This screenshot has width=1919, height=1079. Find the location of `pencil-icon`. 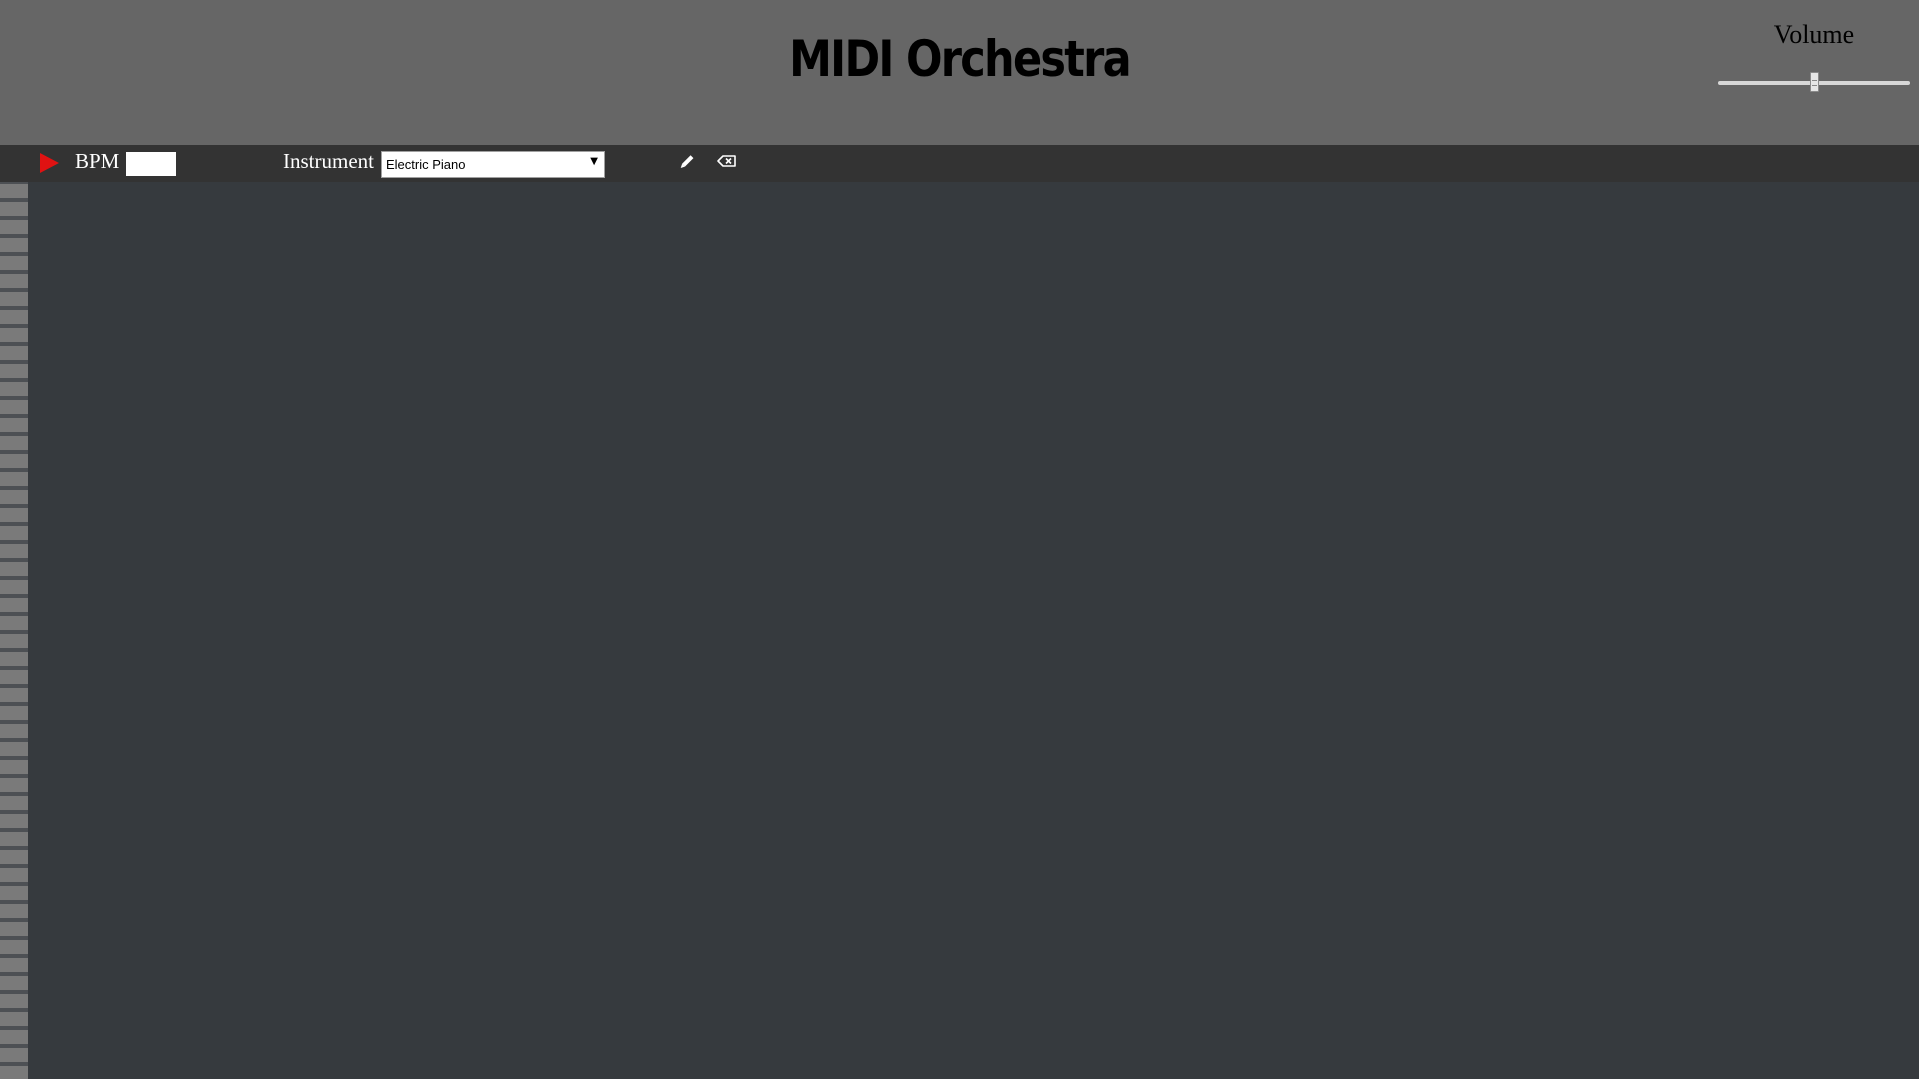

pencil-icon is located at coordinates (687, 162).